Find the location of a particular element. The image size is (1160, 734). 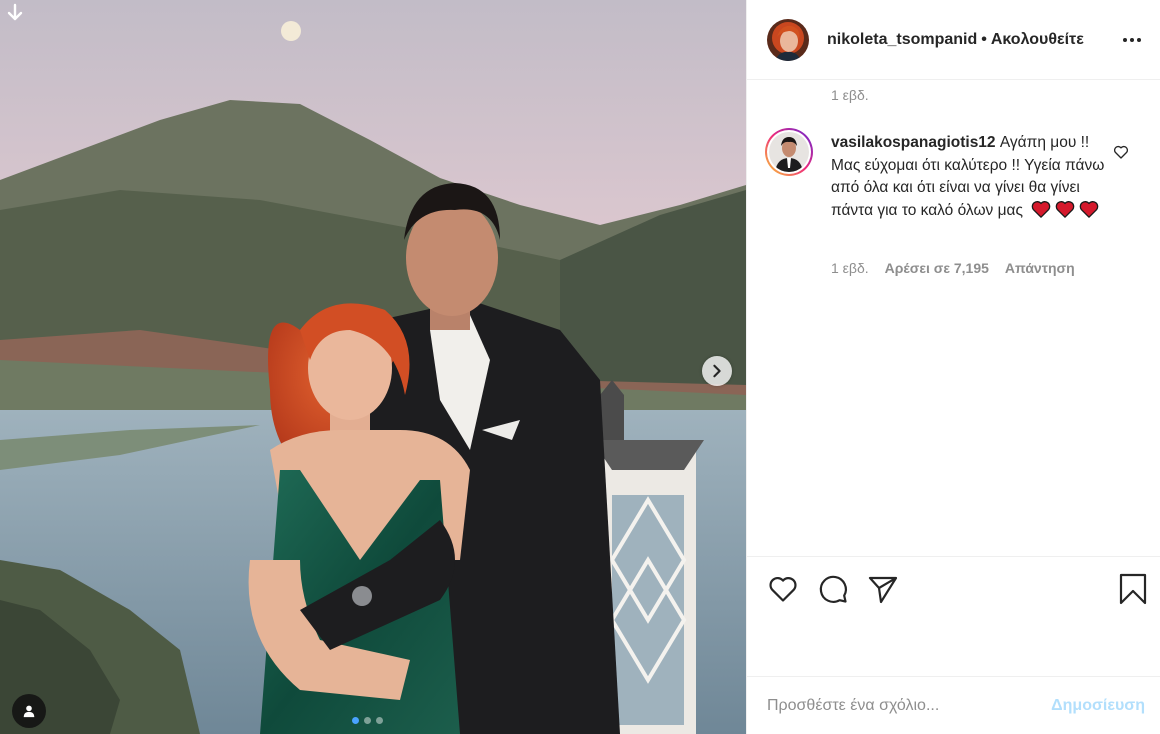

more-dots-icon is located at coordinates (1132, 40).